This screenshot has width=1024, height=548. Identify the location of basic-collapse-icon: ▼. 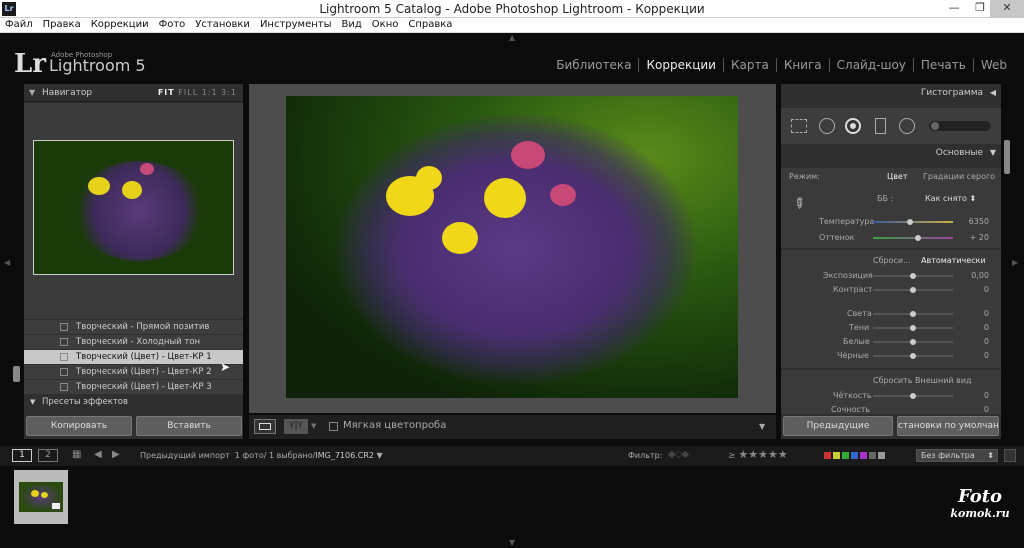
(993, 152).